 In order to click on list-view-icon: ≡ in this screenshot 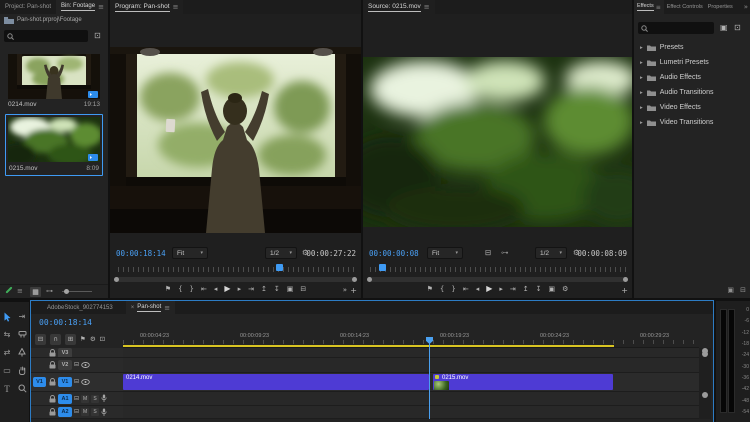, I will do `click(20, 291)`.